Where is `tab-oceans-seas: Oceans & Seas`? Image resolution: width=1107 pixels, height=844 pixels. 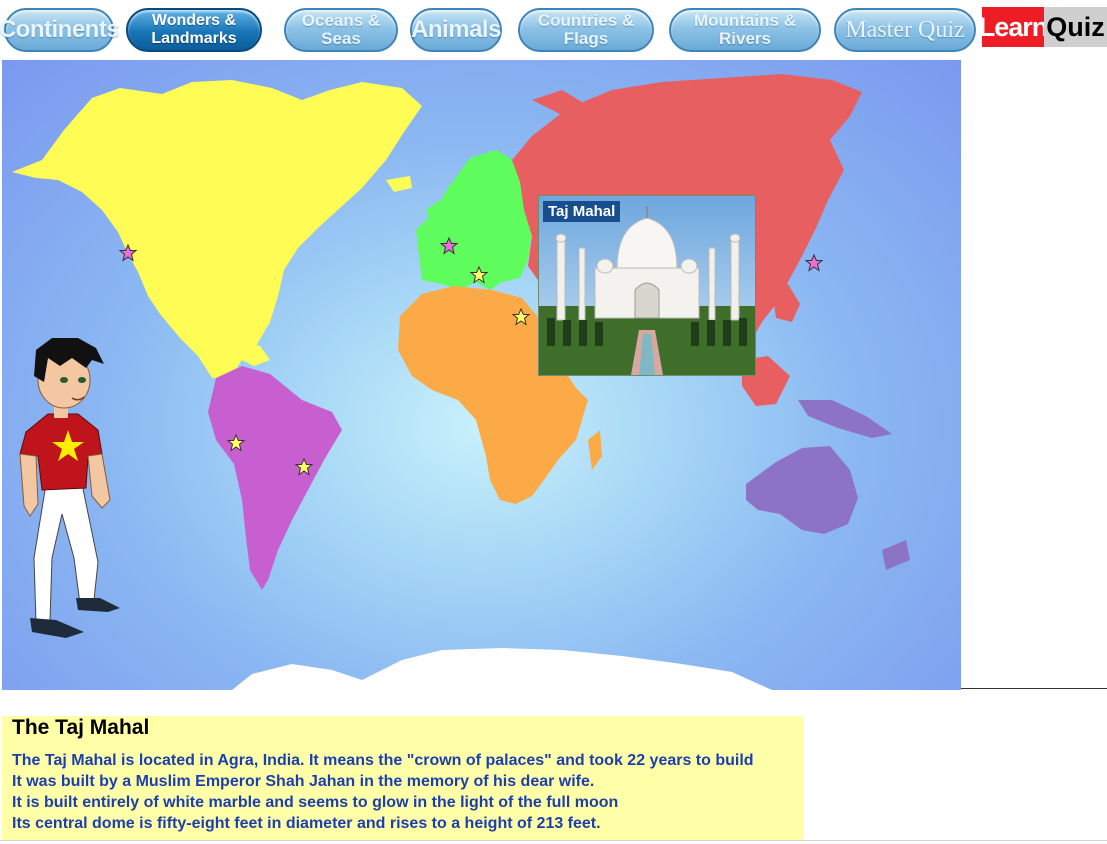
tab-oceans-seas: Oceans & Seas is located at coordinates (341, 30).